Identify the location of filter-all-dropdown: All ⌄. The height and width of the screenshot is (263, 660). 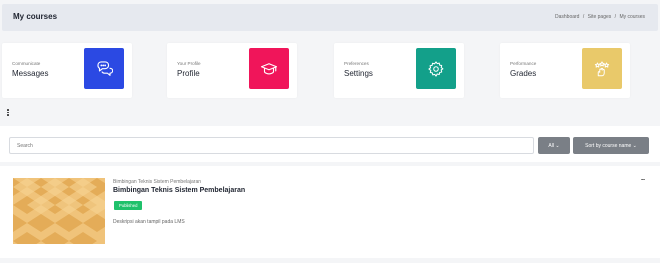
(554, 145).